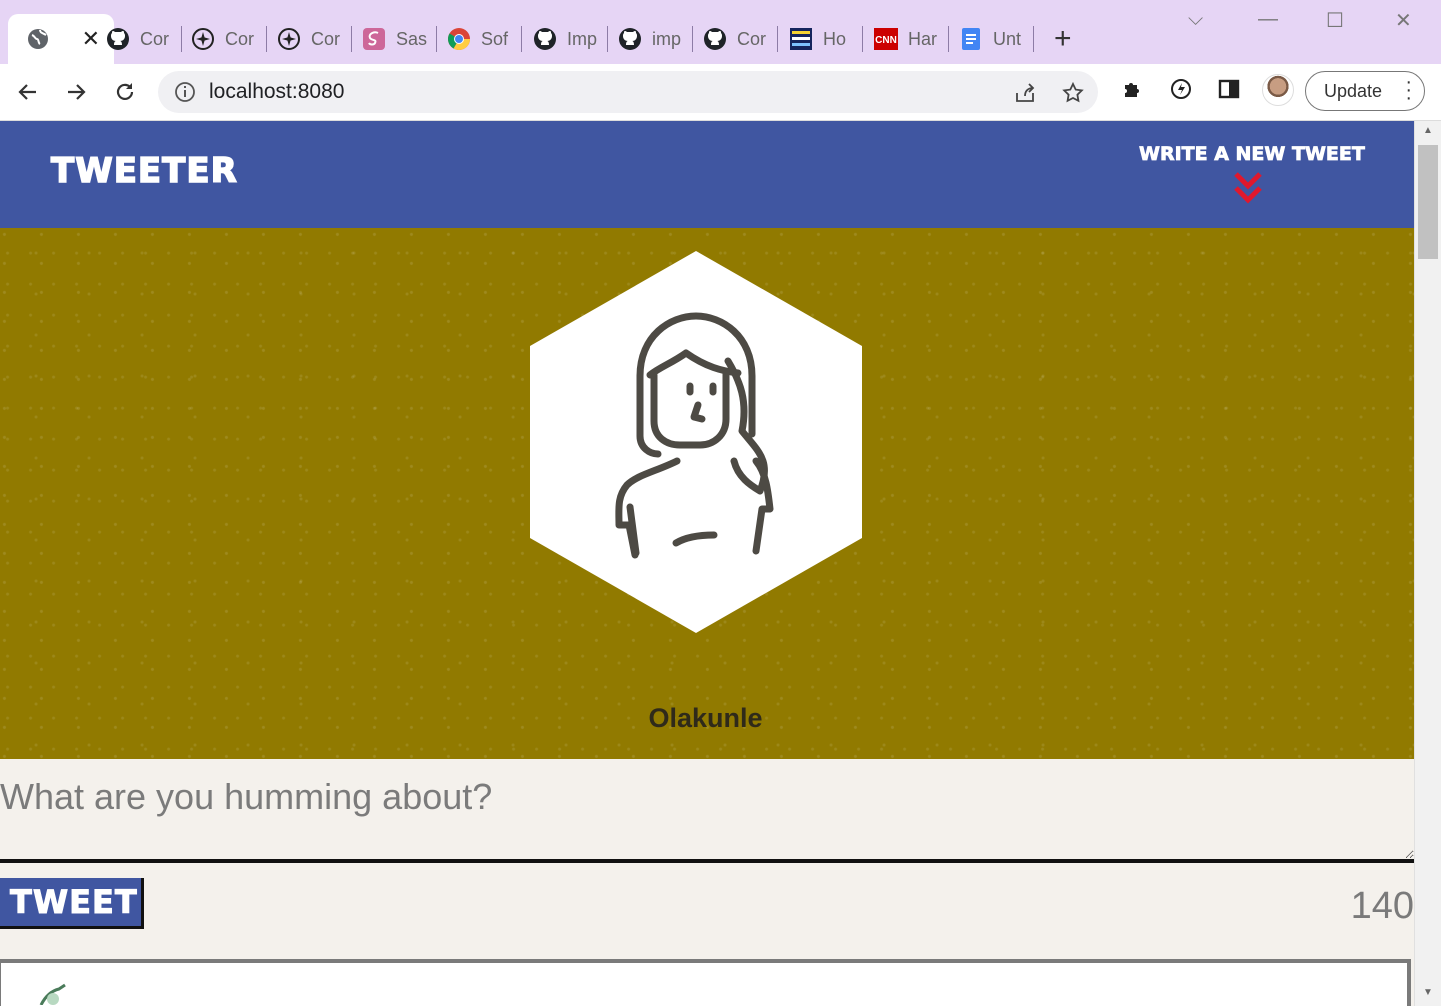 The image size is (1441, 1006). Describe the element at coordinates (144, 171) in the screenshot. I see `brand-logo: TWEETER` at that location.